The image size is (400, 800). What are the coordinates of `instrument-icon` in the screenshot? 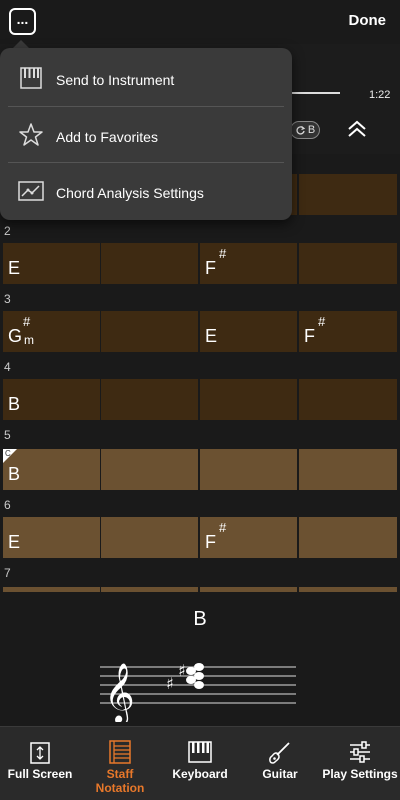 It's located at (31, 78).